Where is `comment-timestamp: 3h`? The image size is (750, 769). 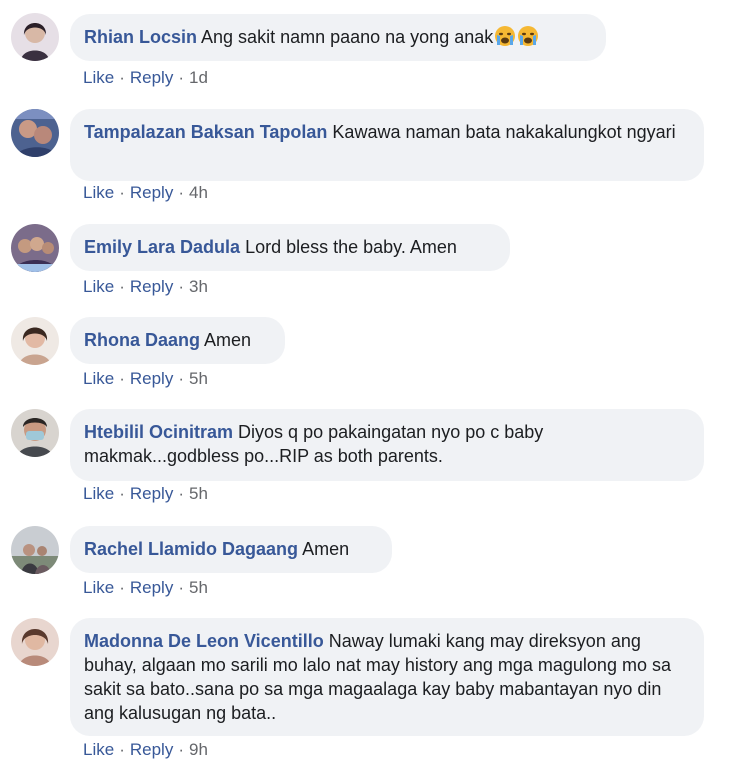 comment-timestamp: 3h is located at coordinates (198, 286).